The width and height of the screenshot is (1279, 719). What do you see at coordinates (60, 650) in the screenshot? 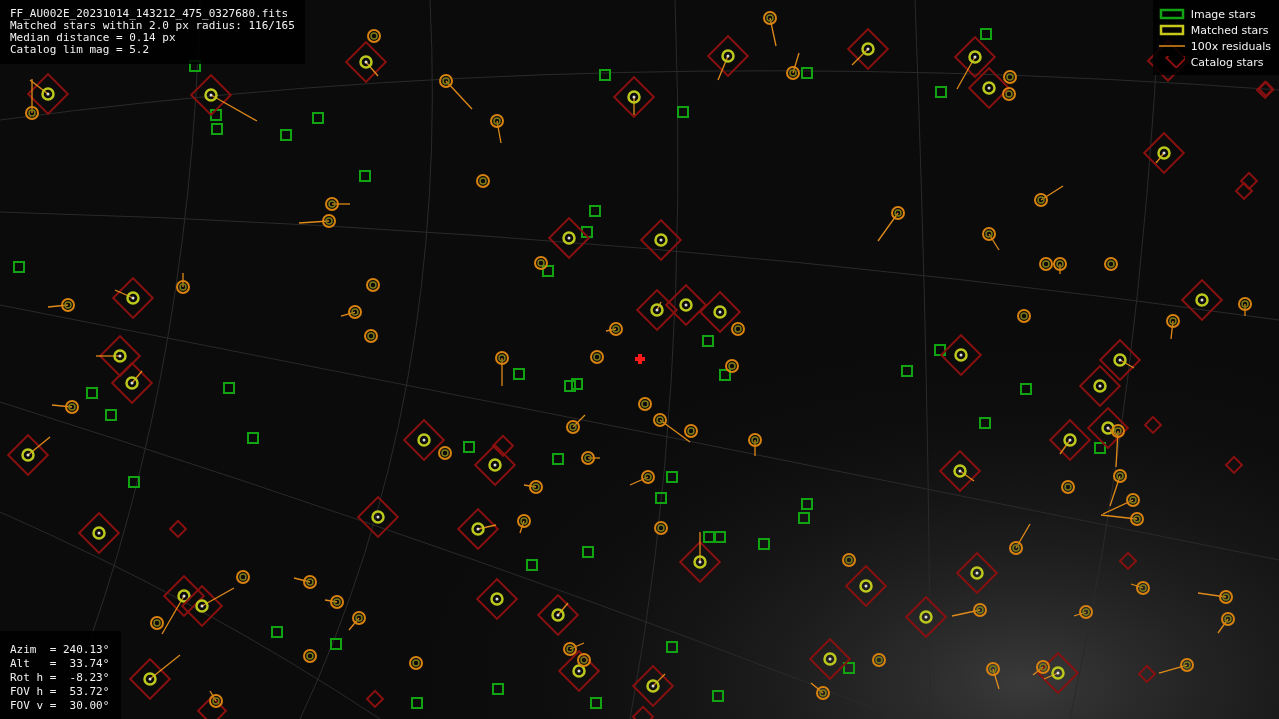
I see `pointing-text: Azim = 240.13°` at bounding box center [60, 650].